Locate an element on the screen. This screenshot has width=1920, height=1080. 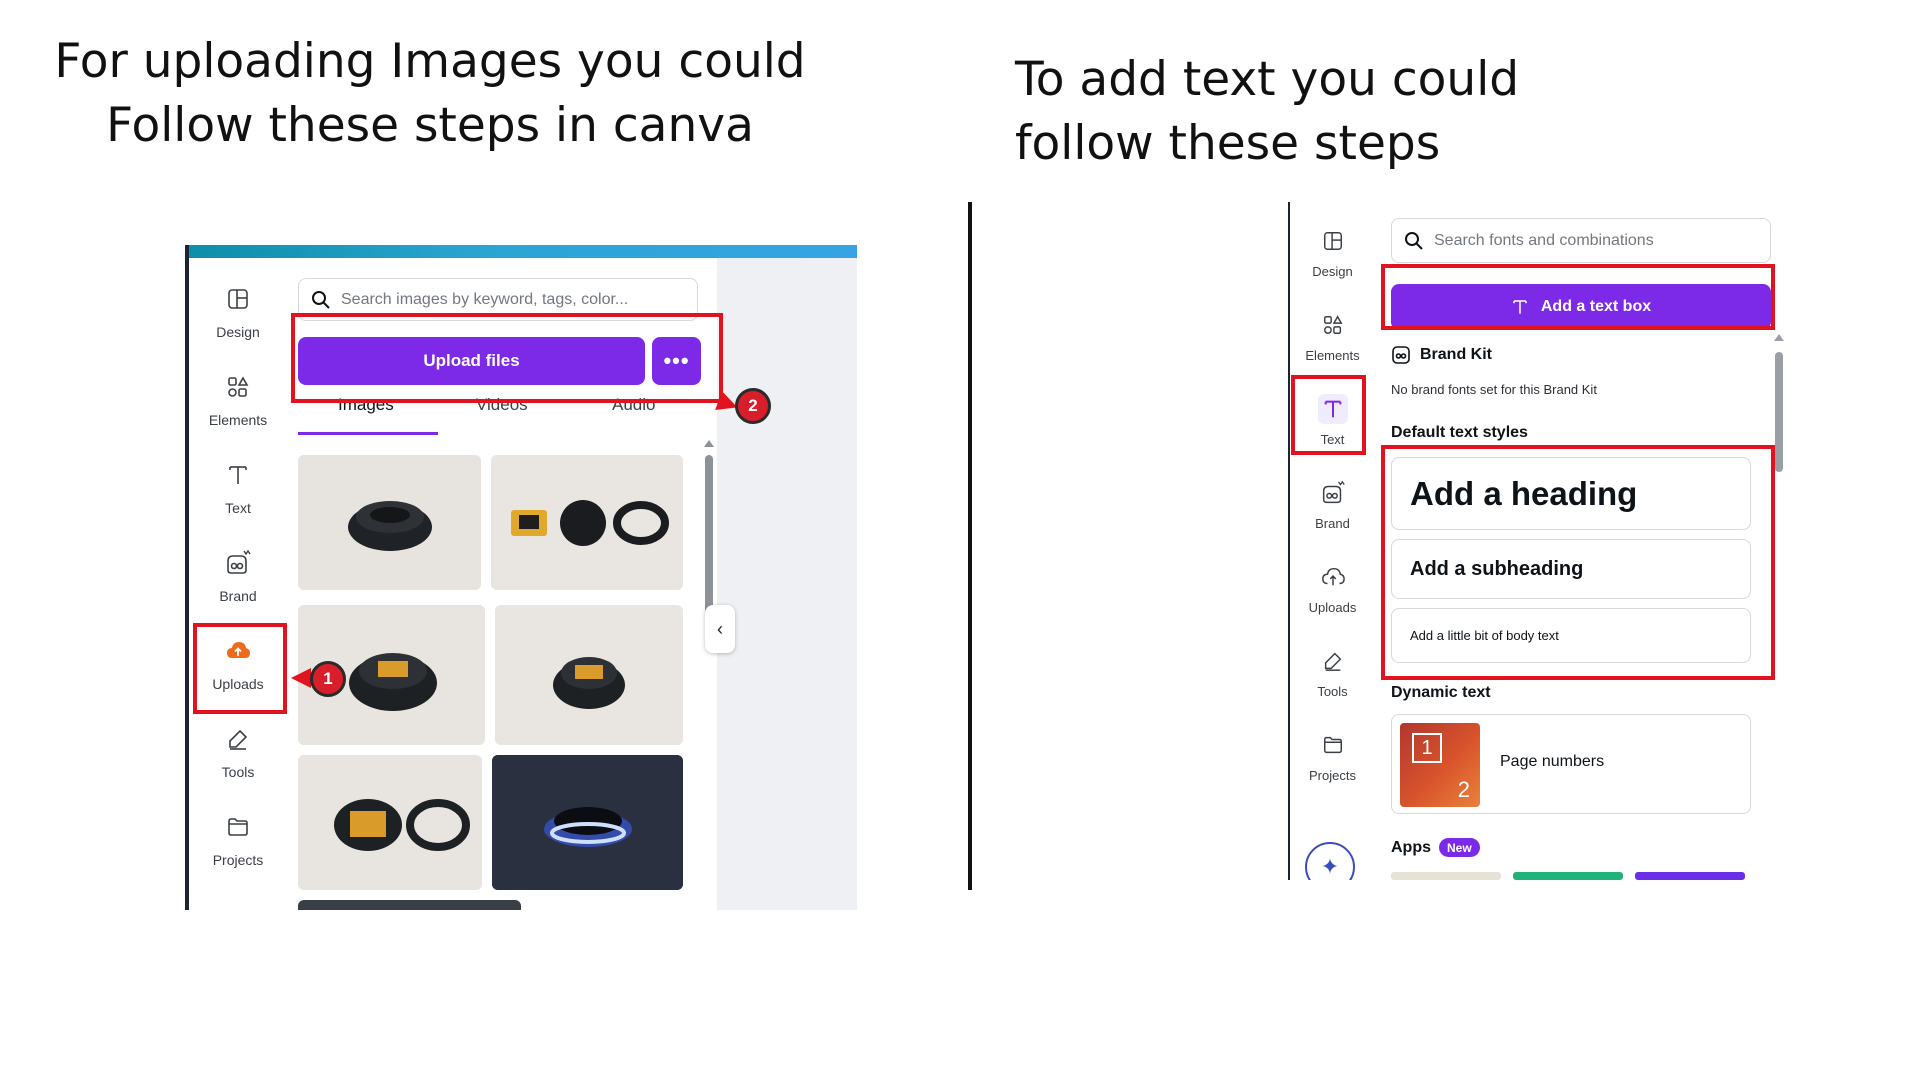
step-2-badge: 2 is located at coordinates (753, 406).